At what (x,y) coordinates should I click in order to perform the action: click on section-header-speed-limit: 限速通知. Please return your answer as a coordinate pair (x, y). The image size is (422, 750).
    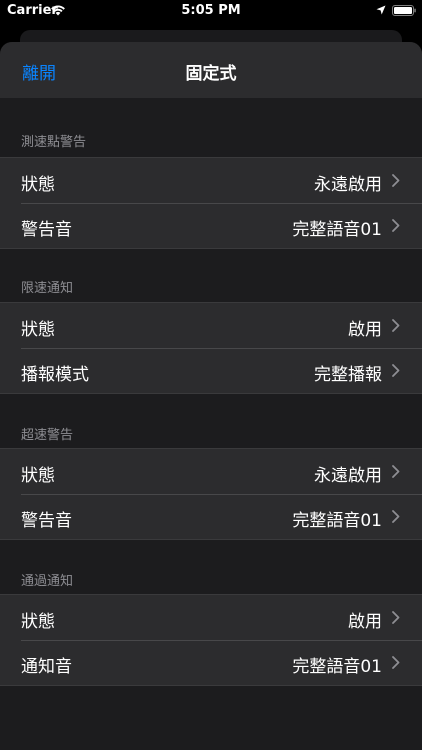
    Looking at the image, I should click on (47, 288).